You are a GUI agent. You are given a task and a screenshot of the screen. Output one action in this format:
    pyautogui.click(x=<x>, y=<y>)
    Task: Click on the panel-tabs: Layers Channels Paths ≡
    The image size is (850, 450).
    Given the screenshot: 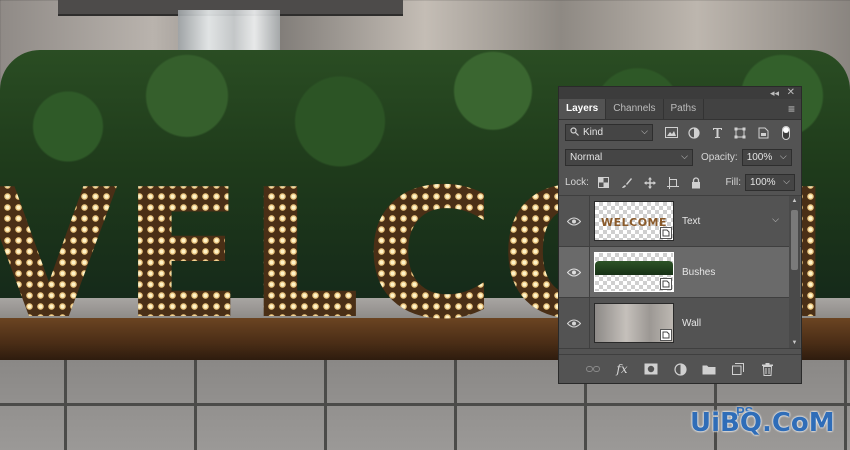 What is the action you would take?
    pyautogui.click(x=680, y=109)
    